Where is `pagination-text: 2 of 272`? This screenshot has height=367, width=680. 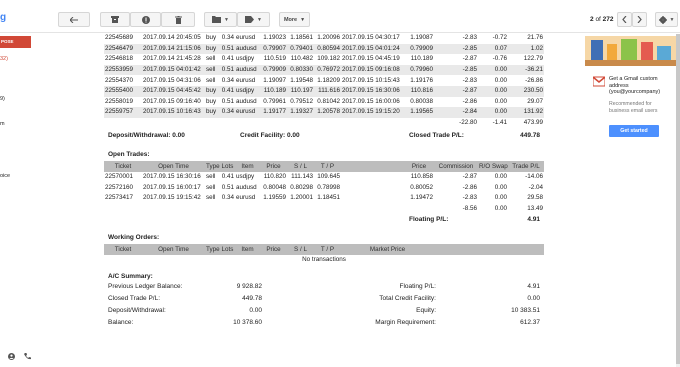 pagination-text: 2 of 272 is located at coordinates (602, 19).